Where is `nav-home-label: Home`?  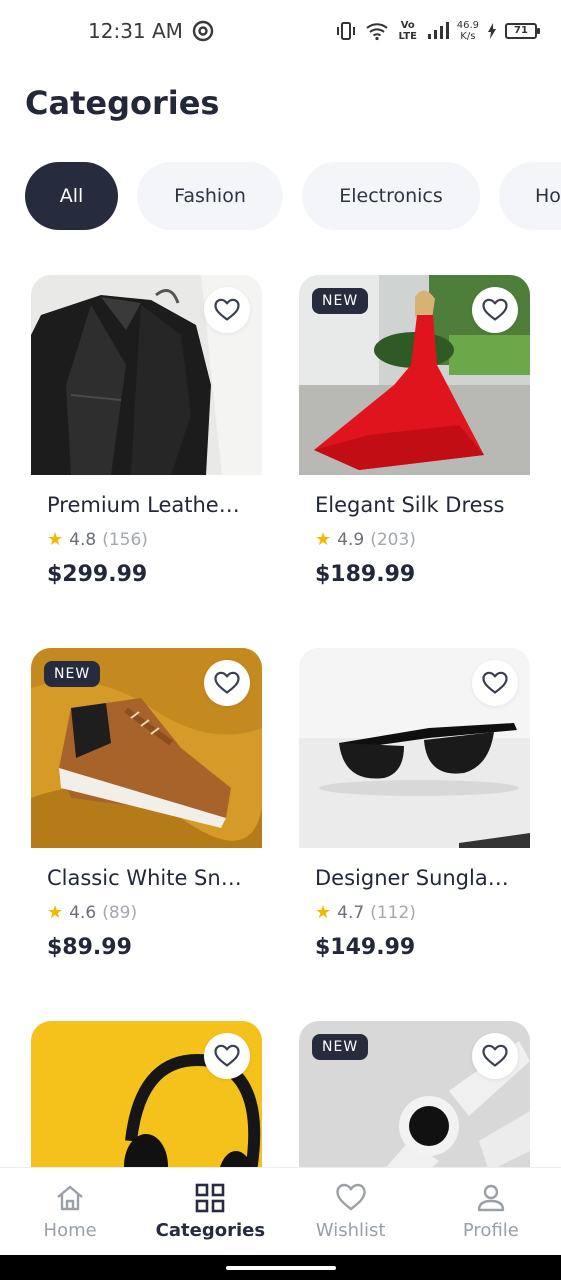
nav-home-label: Home is located at coordinates (70, 1230).